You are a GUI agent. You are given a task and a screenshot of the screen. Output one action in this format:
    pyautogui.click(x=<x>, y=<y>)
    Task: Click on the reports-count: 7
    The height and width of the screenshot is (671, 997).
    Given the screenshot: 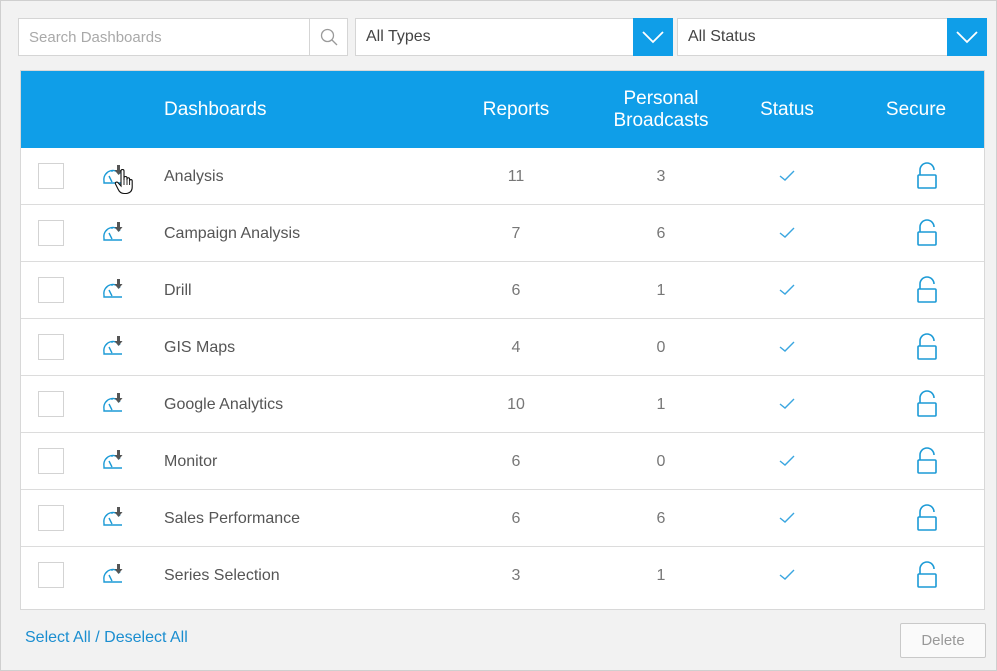 What is the action you would take?
    pyautogui.click(x=516, y=233)
    